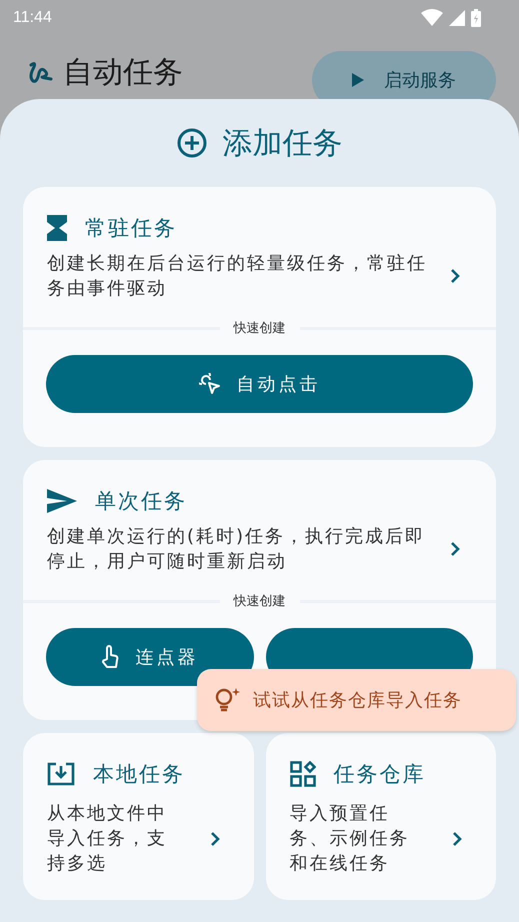  I want to click on lightbulb-icon, so click(228, 700).